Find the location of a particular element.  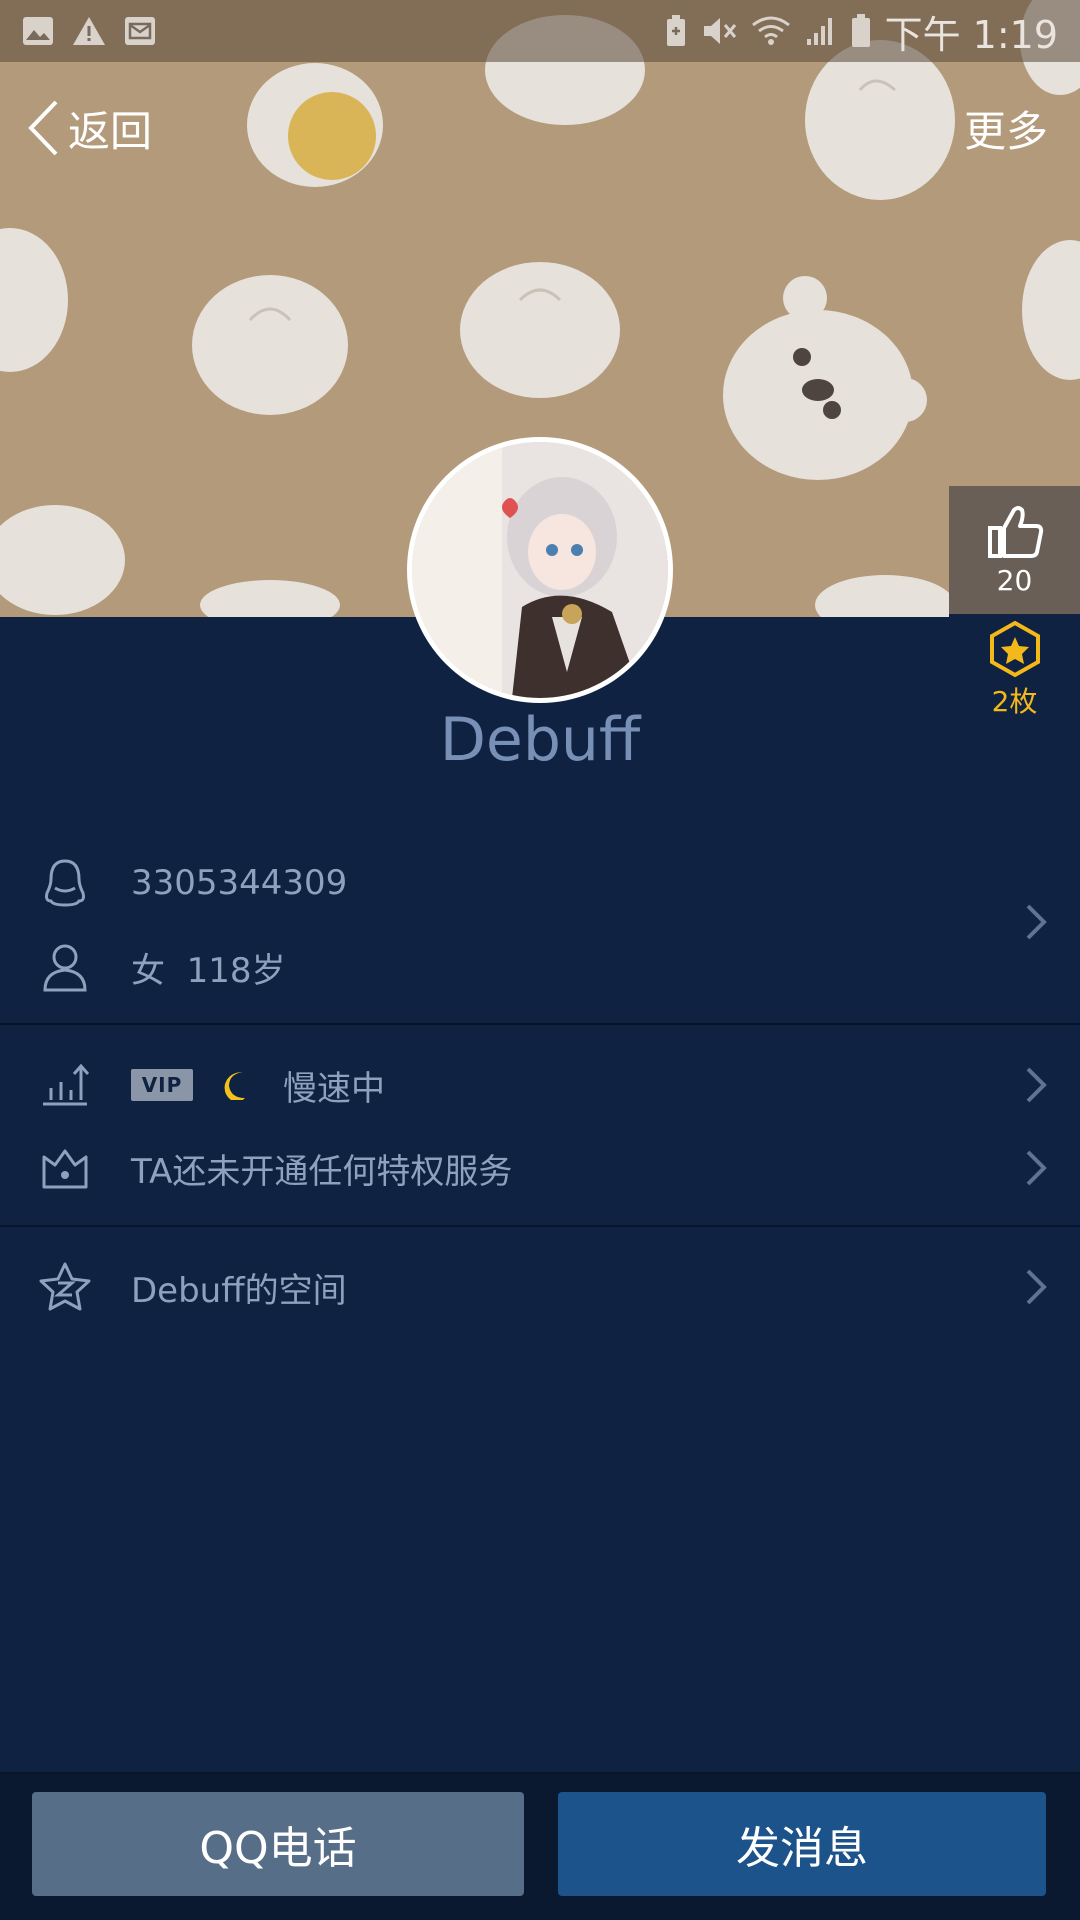

status-time: 下午 1:19 is located at coordinates (971, 34).